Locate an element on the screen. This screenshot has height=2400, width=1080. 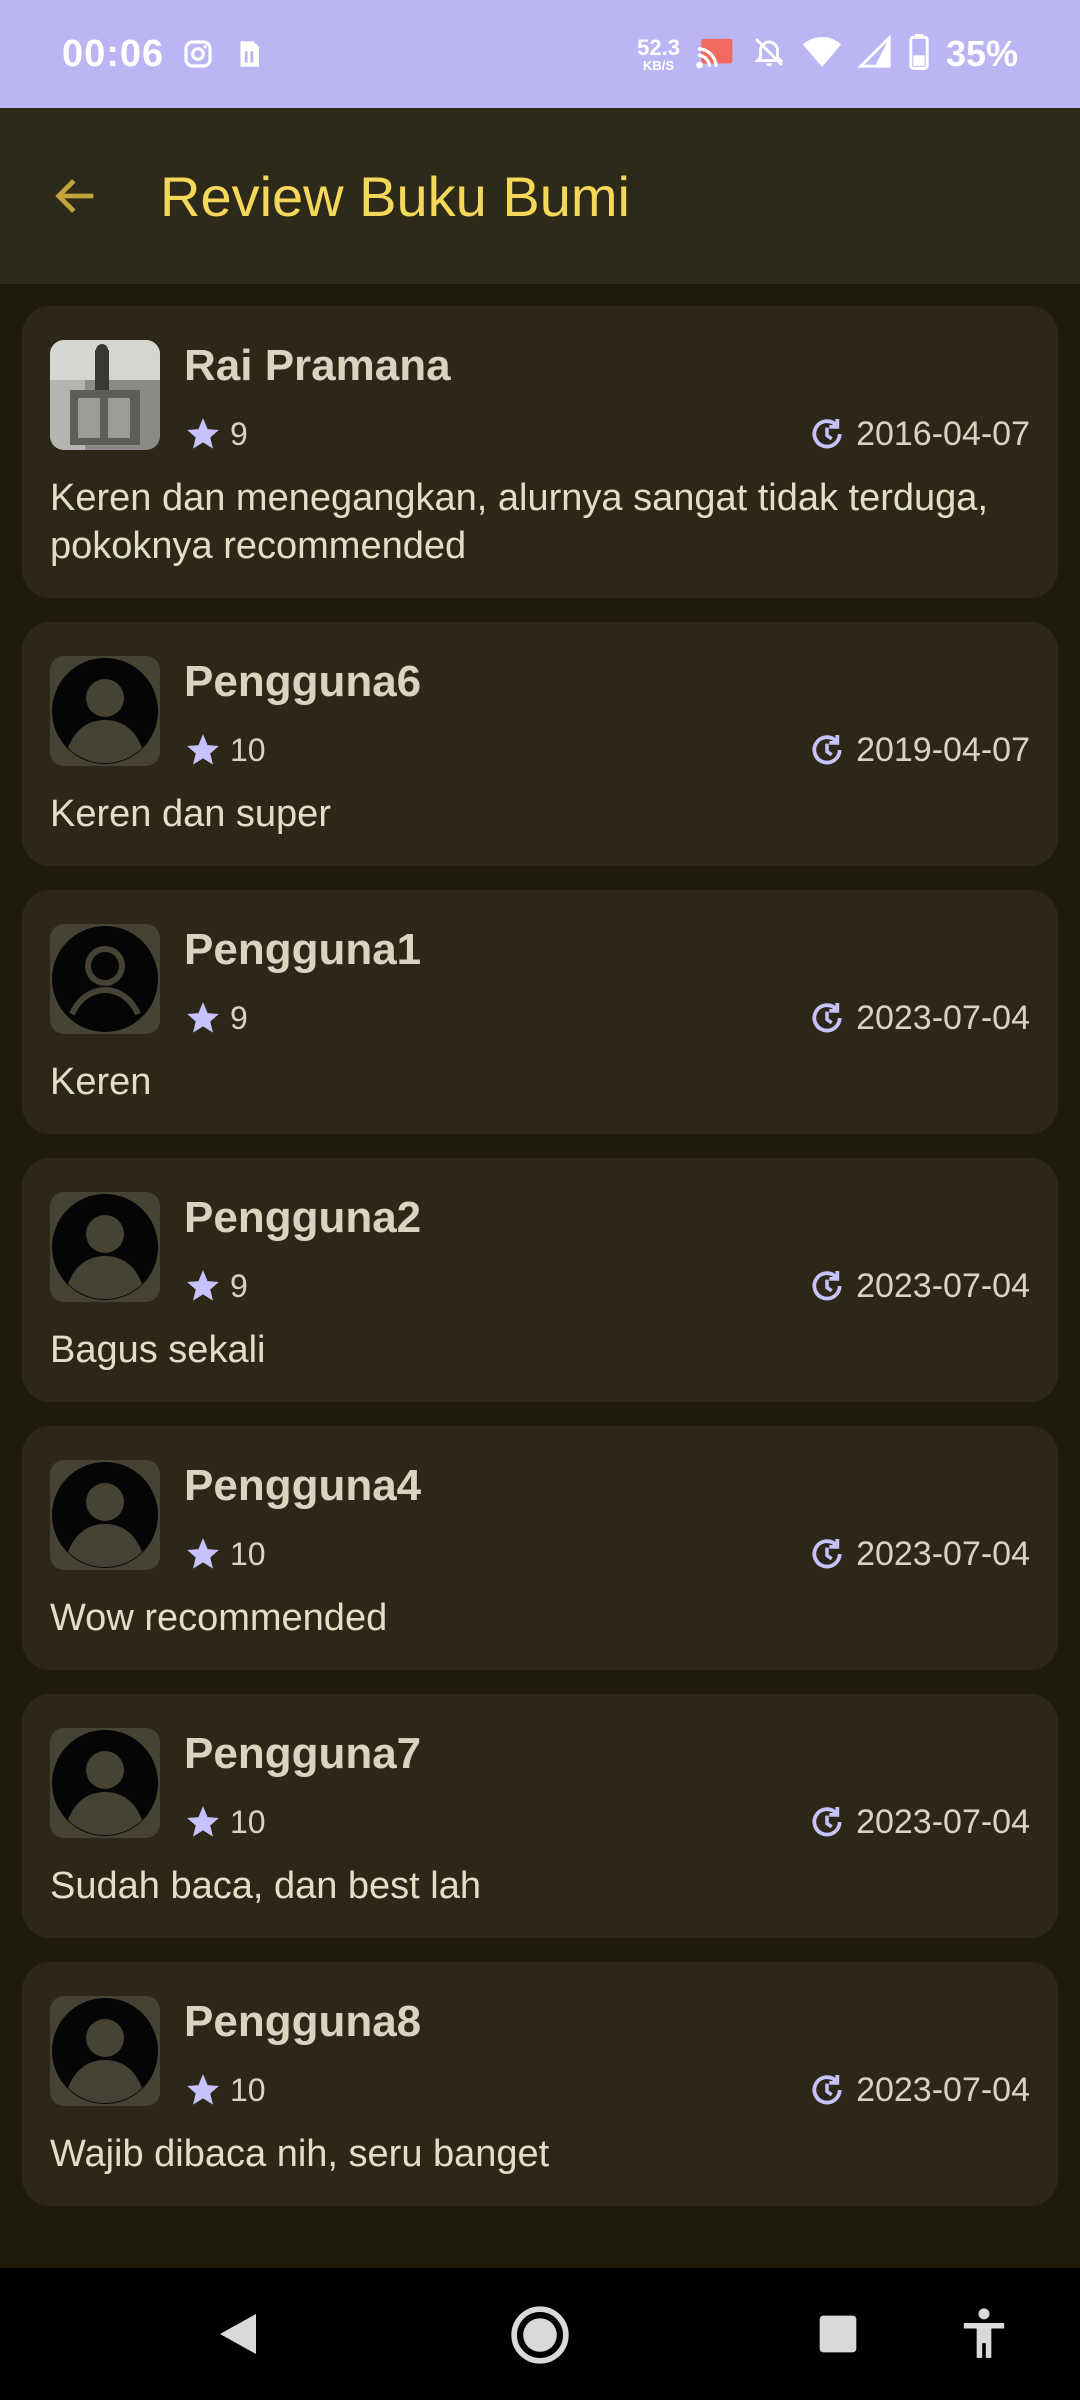
date-value: 2019-04-07 is located at coordinates (943, 749).